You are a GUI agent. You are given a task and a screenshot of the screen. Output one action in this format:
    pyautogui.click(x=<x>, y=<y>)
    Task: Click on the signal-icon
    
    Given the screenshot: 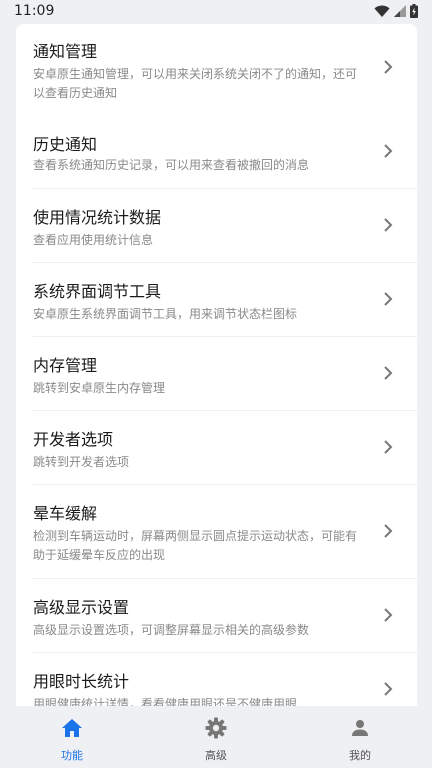 What is the action you would take?
    pyautogui.click(x=400, y=11)
    